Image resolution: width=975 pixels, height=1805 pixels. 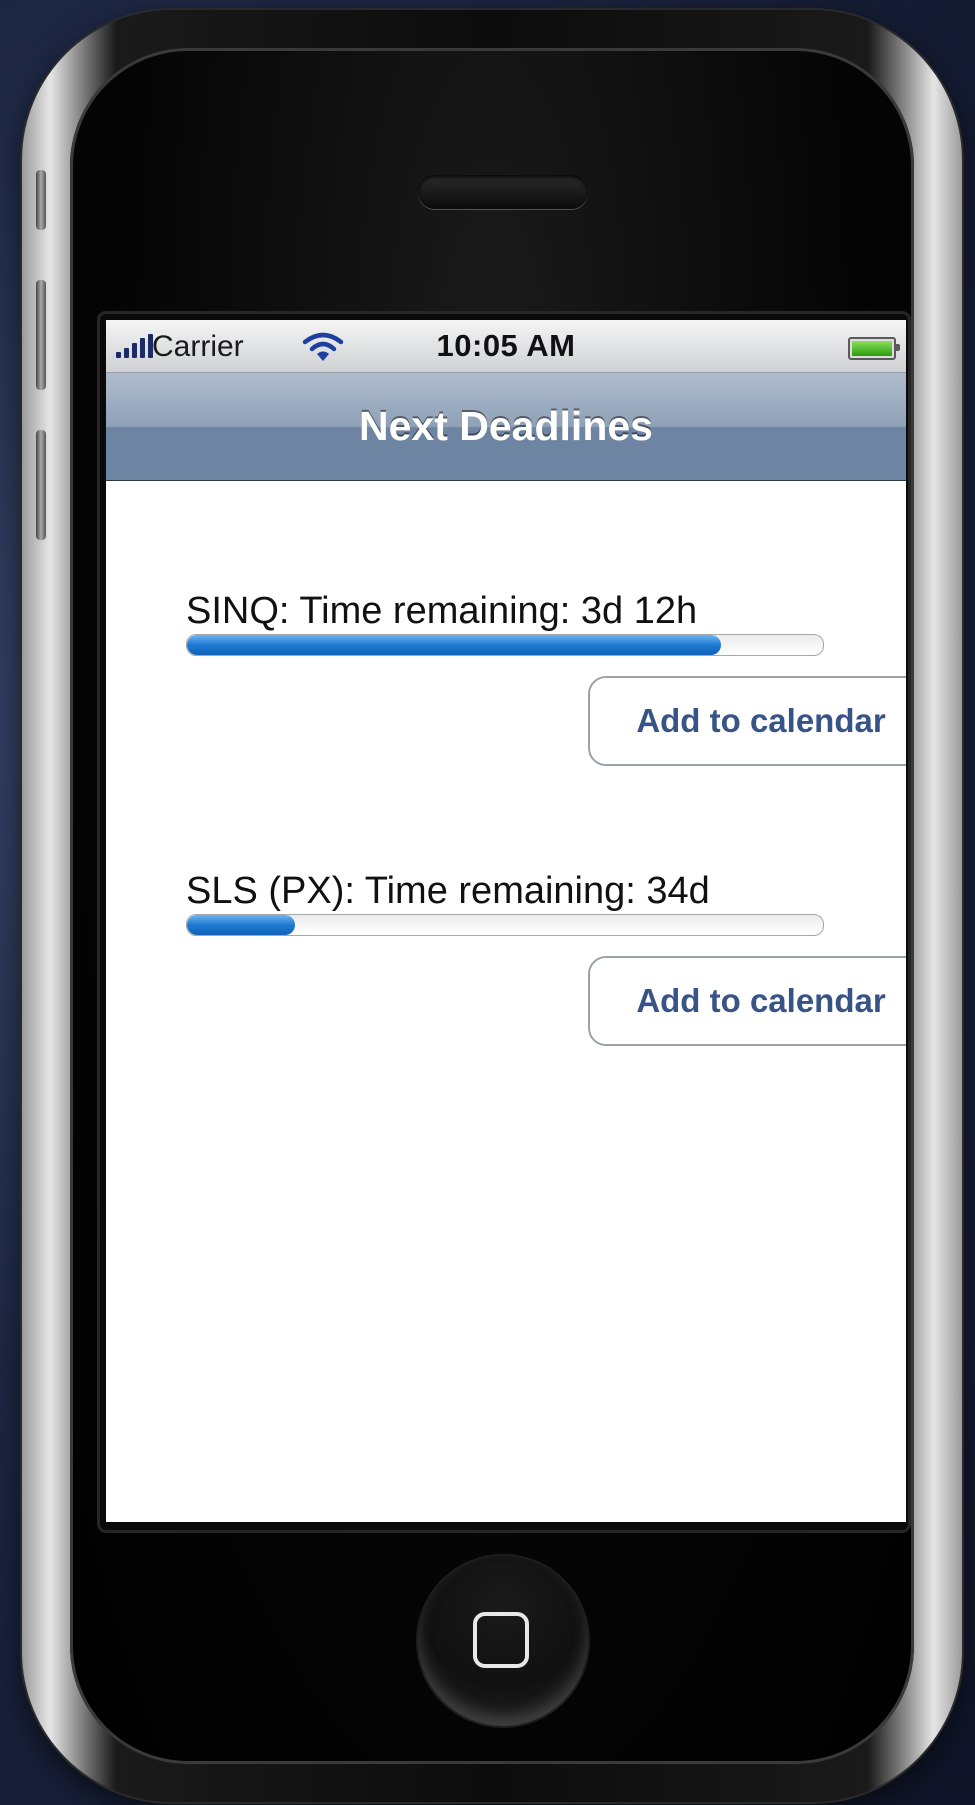 What do you see at coordinates (41, 335) in the screenshot?
I see `volume-up-button` at bounding box center [41, 335].